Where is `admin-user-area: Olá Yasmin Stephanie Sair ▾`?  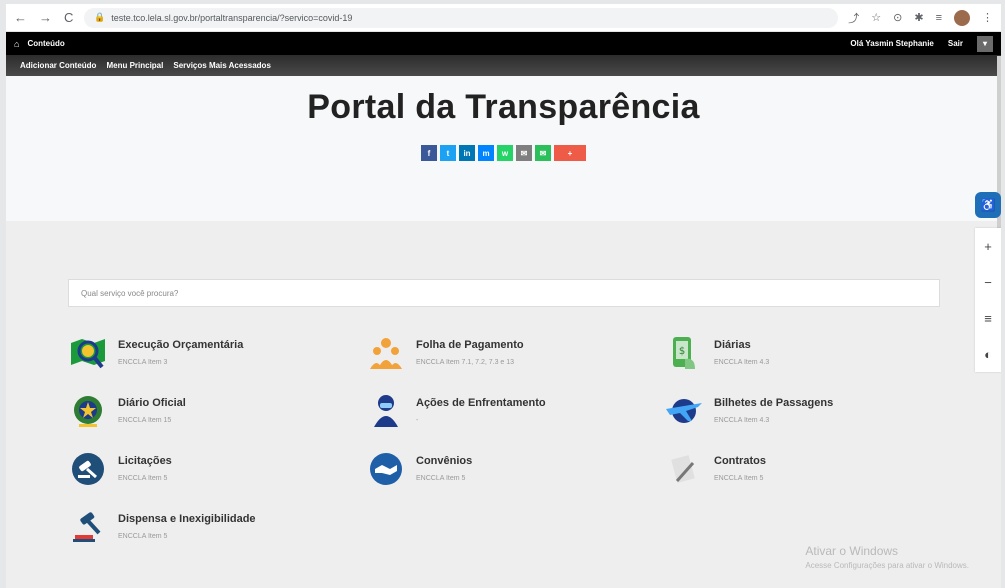
admin-user-area: Olá Yasmin Stephanie Sair ▾ is located at coordinates (921, 43).